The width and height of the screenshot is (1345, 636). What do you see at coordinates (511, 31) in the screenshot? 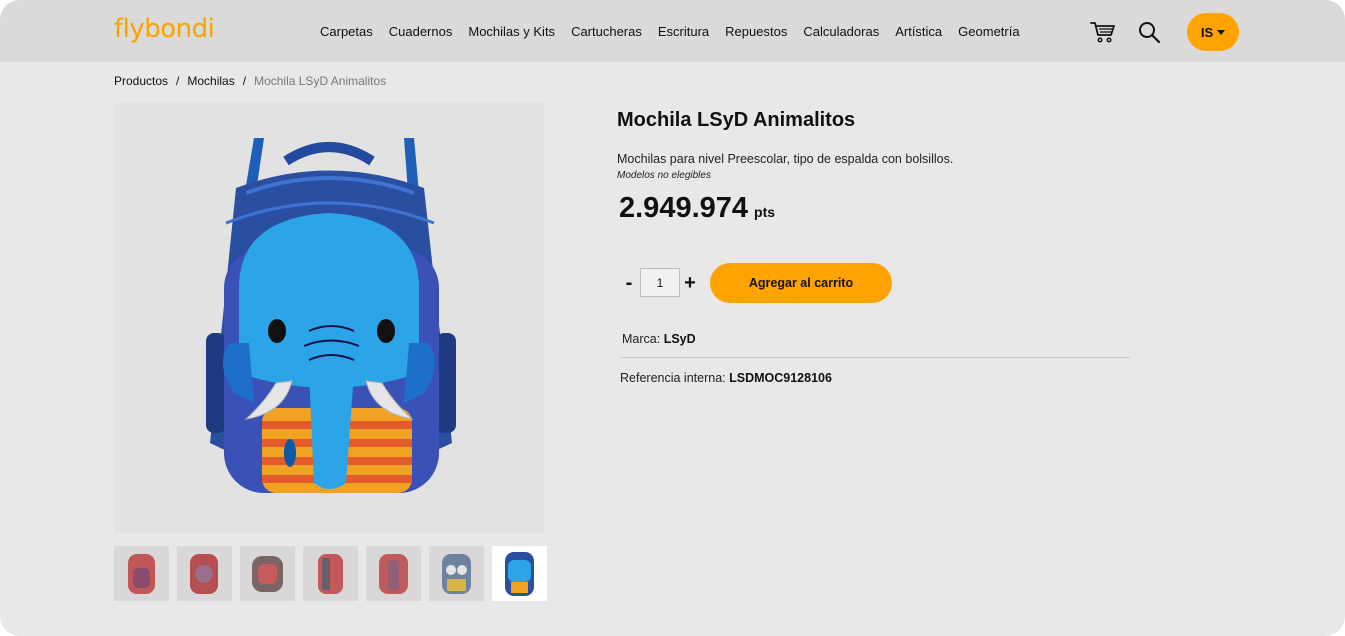
I see `nav-mochilas-y-kits: Mochilas y Kits` at bounding box center [511, 31].